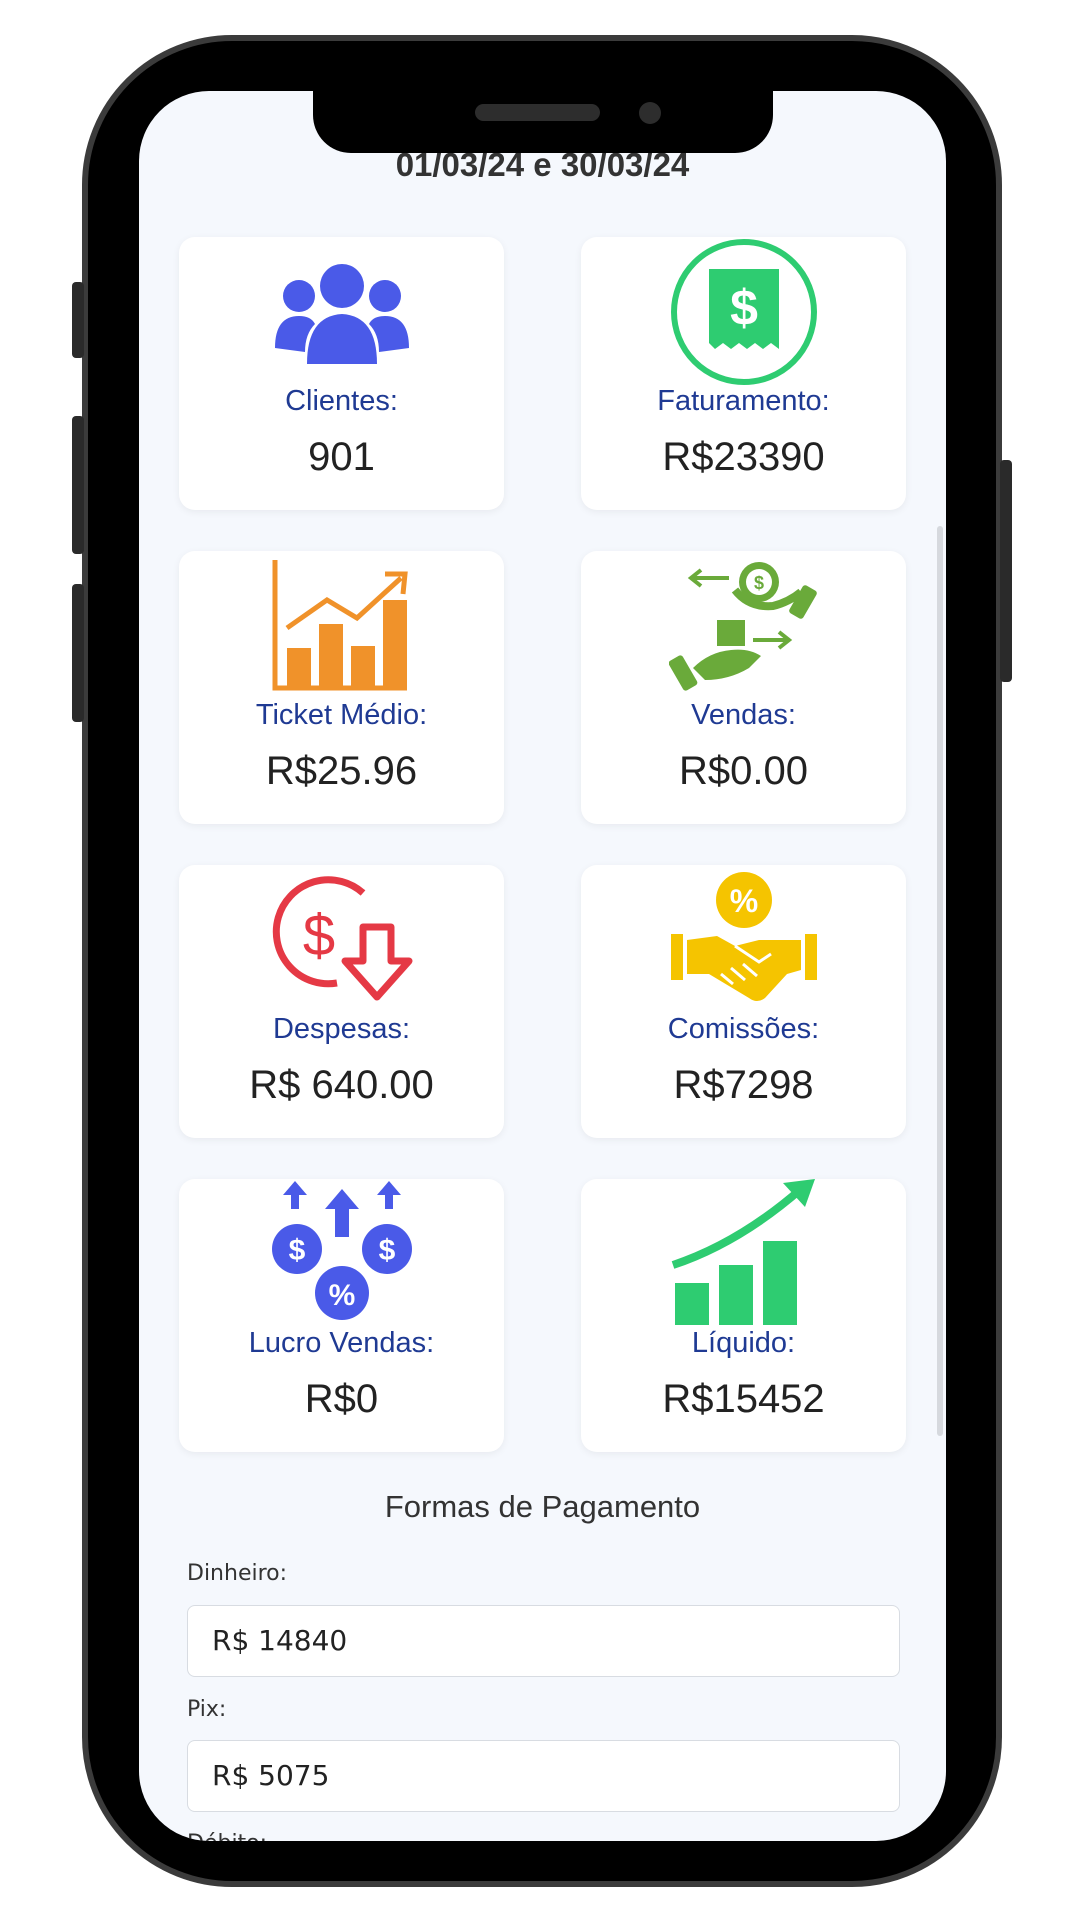 This screenshot has height=1920, width=1080. Describe the element at coordinates (1006, 571) in the screenshot. I see `power-button` at that location.